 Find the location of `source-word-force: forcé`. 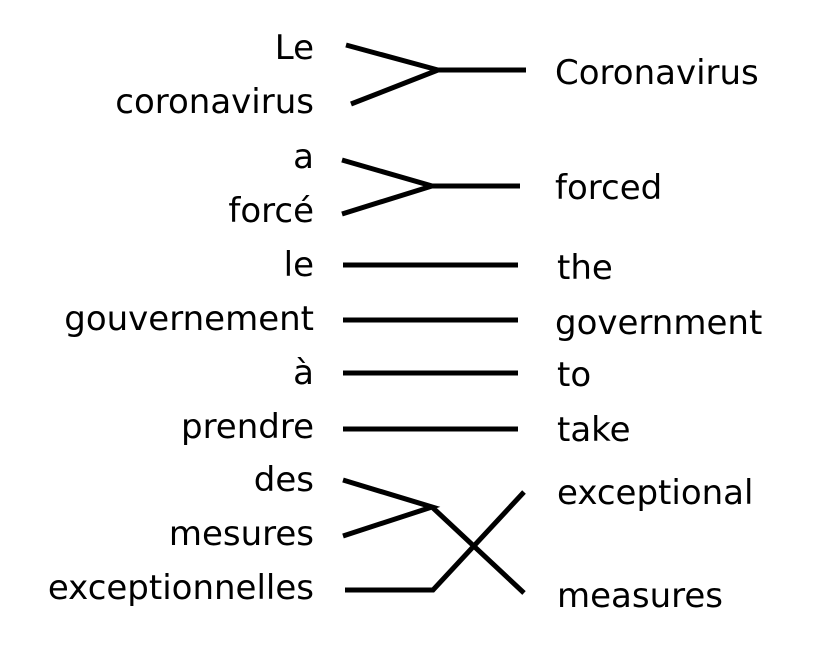

source-word-force: forcé is located at coordinates (271, 211).